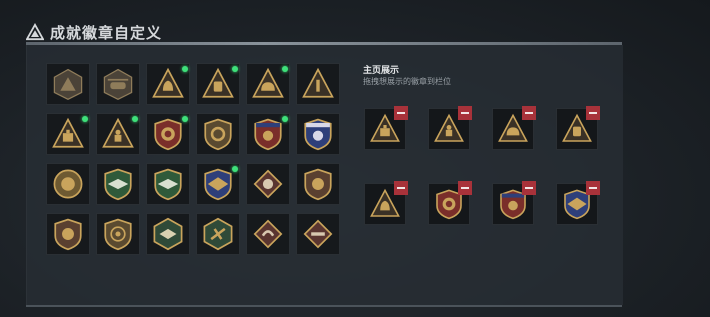 The image size is (710, 317). I want to click on backpack-triangle-badge-icon, so click(218, 82).